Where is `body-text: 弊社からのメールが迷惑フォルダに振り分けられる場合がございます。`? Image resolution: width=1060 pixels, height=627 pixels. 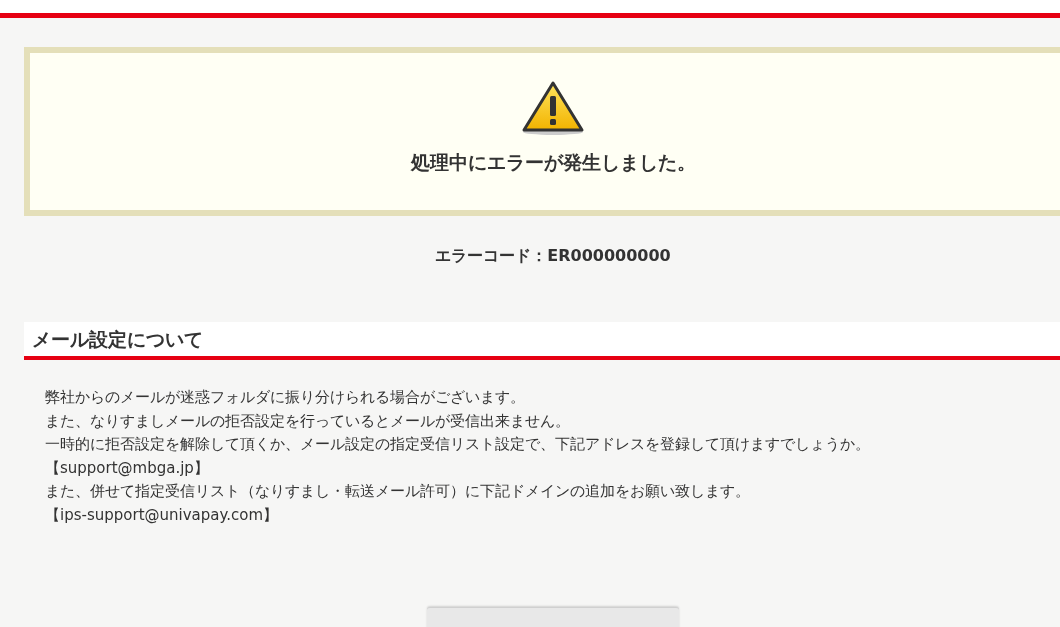 body-text: 弊社からのメールが迷惑フォルダに振り分けられる場合がございます。 is located at coordinates (285, 397).